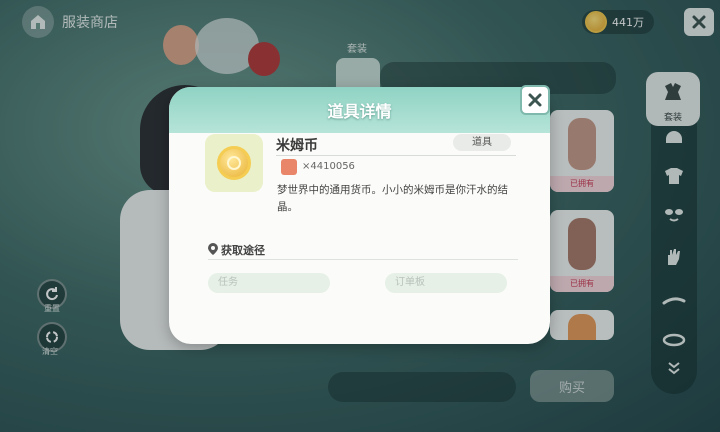  Describe the element at coordinates (446, 283) in the screenshot. I see `source-option-order-board: 订单板` at that location.